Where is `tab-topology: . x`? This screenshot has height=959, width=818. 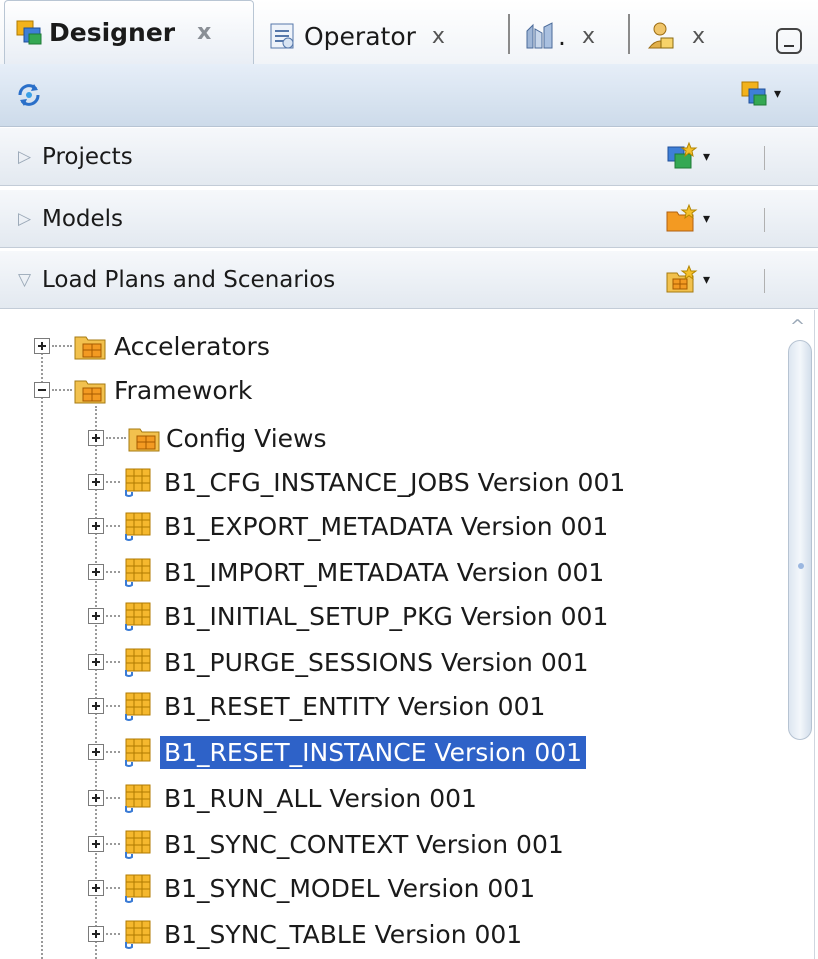
tab-topology: . x is located at coordinates (559, 36).